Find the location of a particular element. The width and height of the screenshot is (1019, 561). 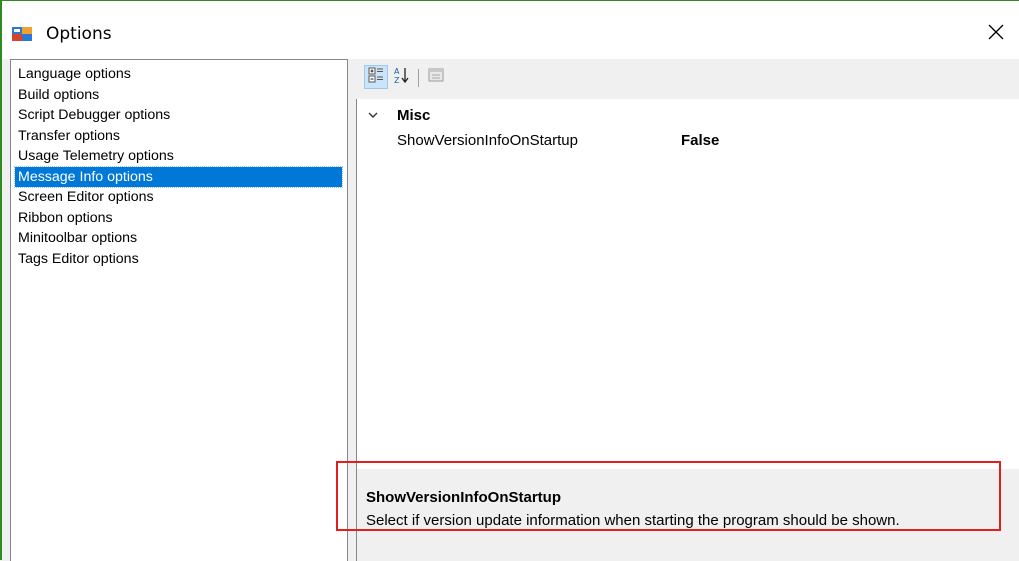

categorized-button is located at coordinates (376, 77).